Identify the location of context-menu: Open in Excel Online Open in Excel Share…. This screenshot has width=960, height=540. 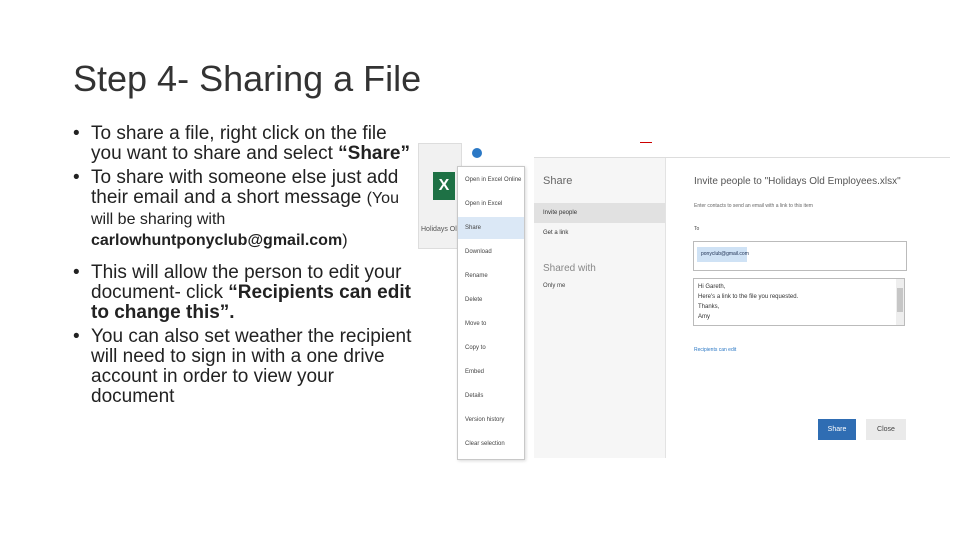
(491, 313).